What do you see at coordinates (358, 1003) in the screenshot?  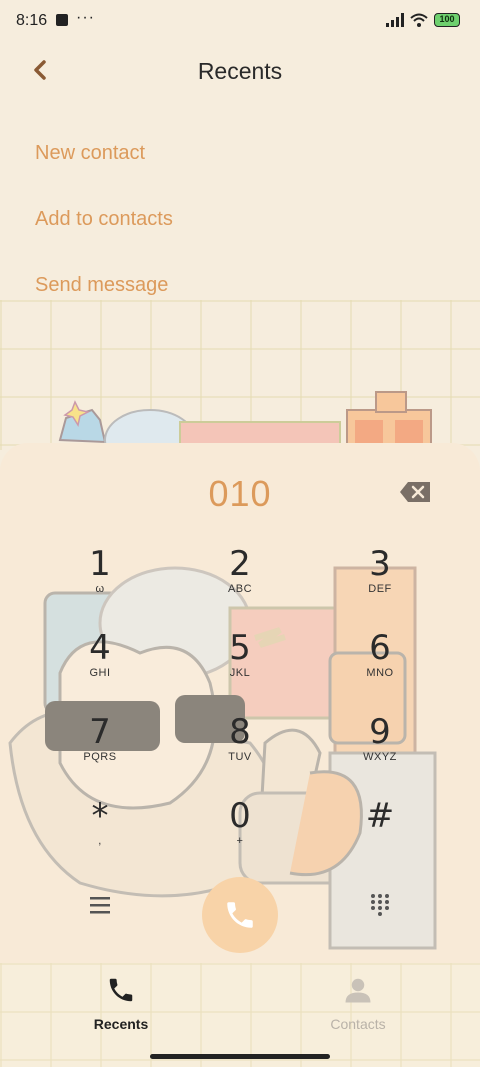 I see `tab-contacts: Contacts` at bounding box center [358, 1003].